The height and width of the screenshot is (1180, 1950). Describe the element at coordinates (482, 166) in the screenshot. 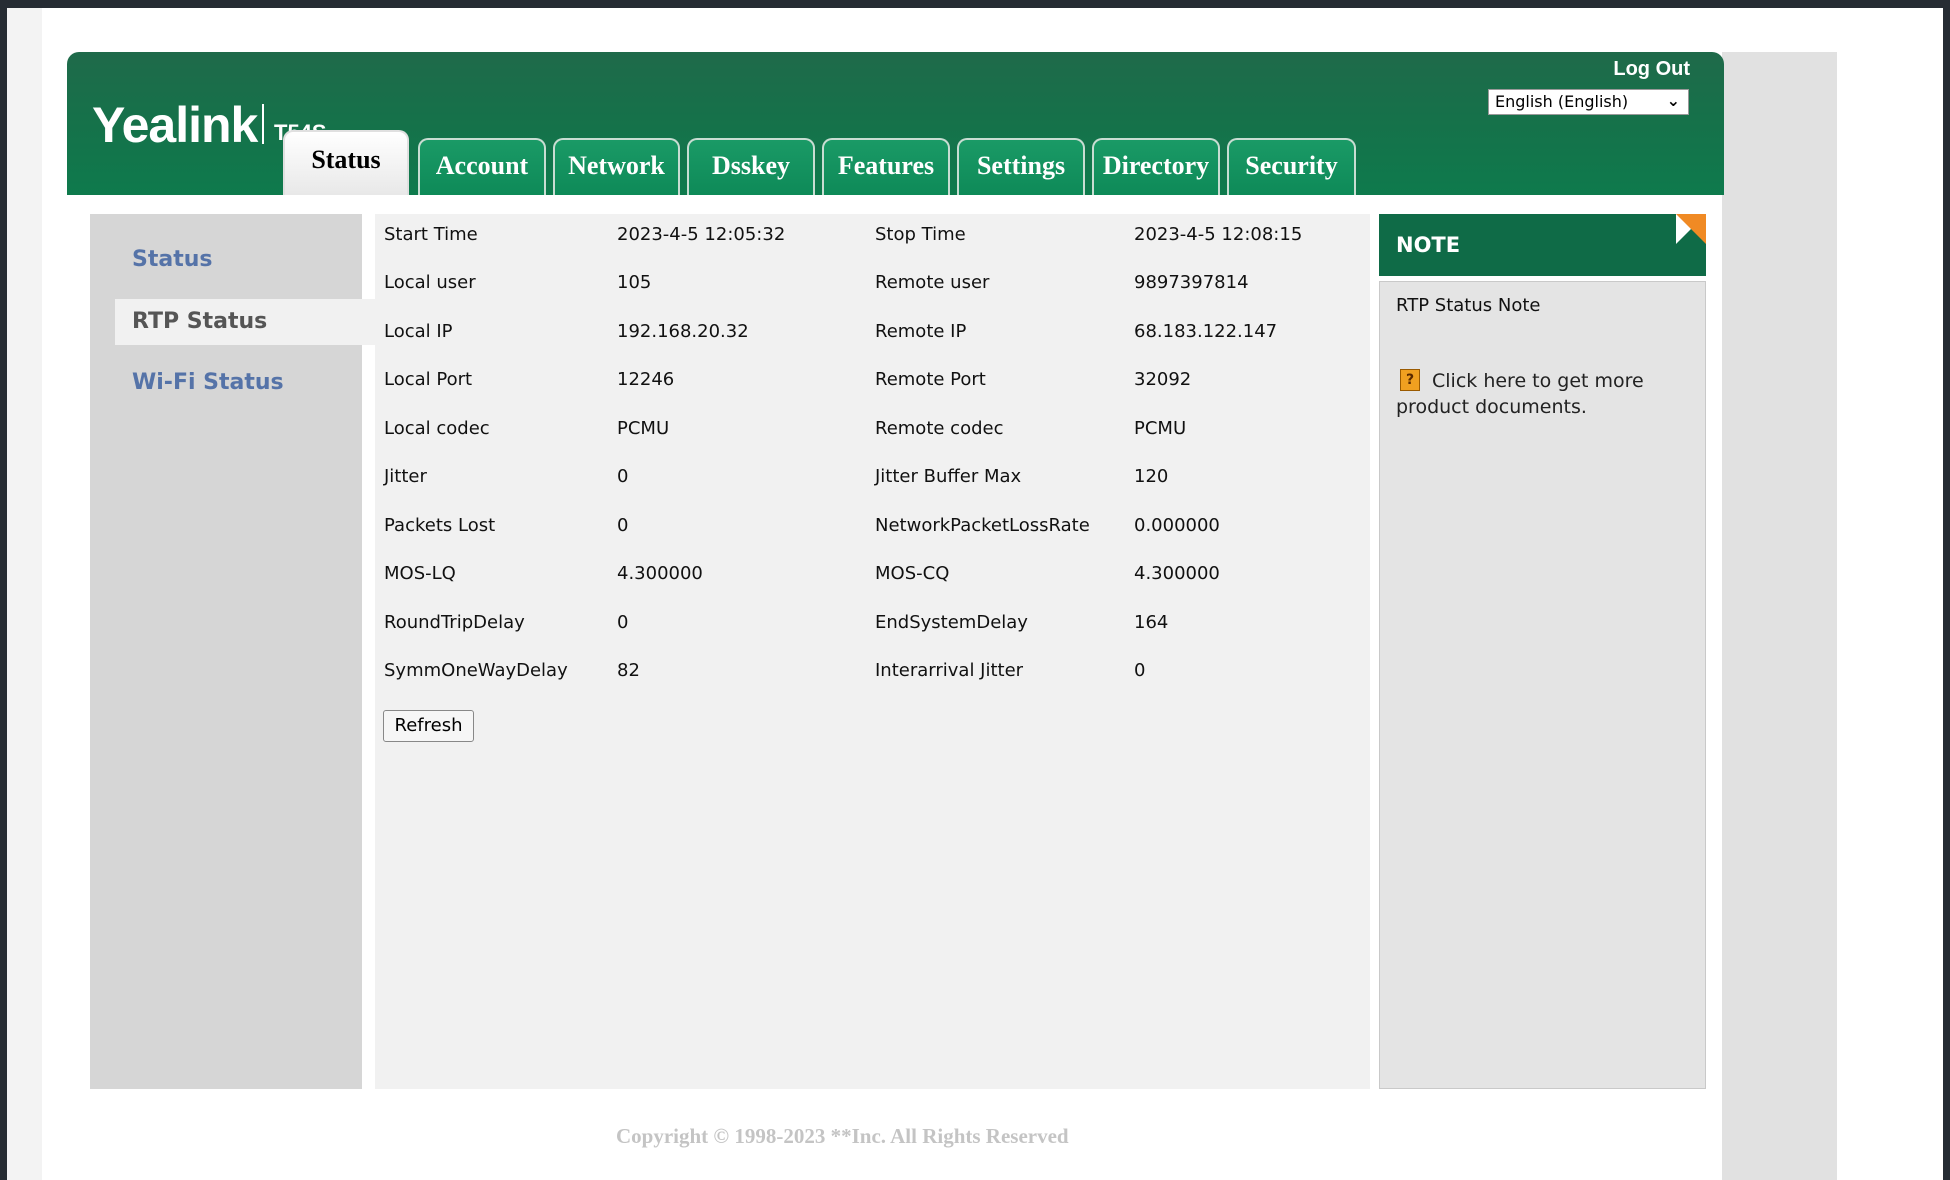

I see `tab-account: Account` at that location.